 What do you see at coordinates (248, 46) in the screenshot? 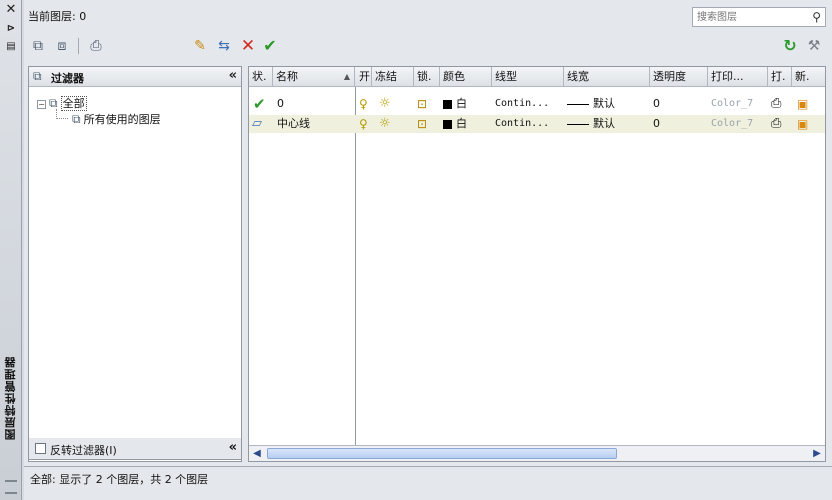
I see `delete-layer-icon: ✕` at bounding box center [248, 46].